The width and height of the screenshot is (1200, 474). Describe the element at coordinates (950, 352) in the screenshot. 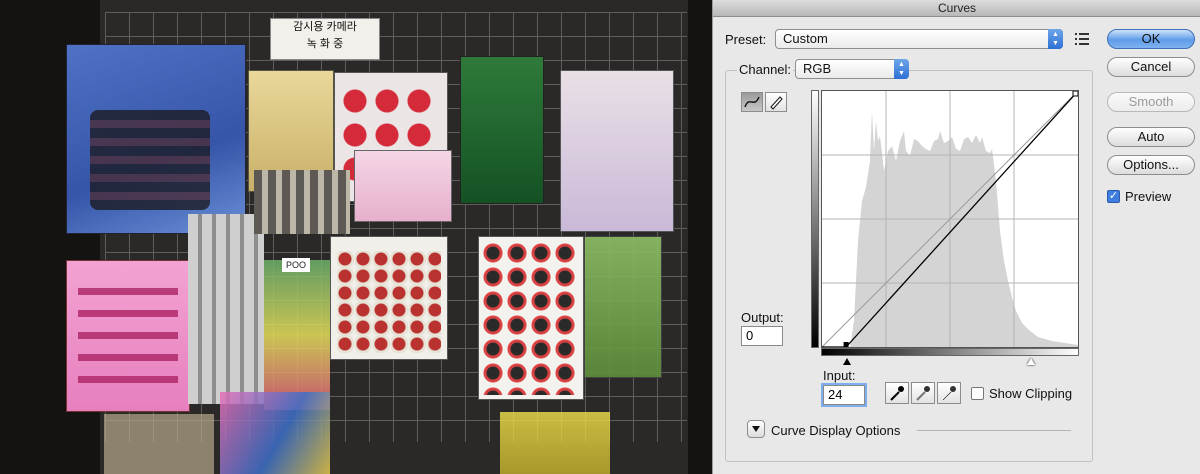

I see `input-gradient-bar` at that location.